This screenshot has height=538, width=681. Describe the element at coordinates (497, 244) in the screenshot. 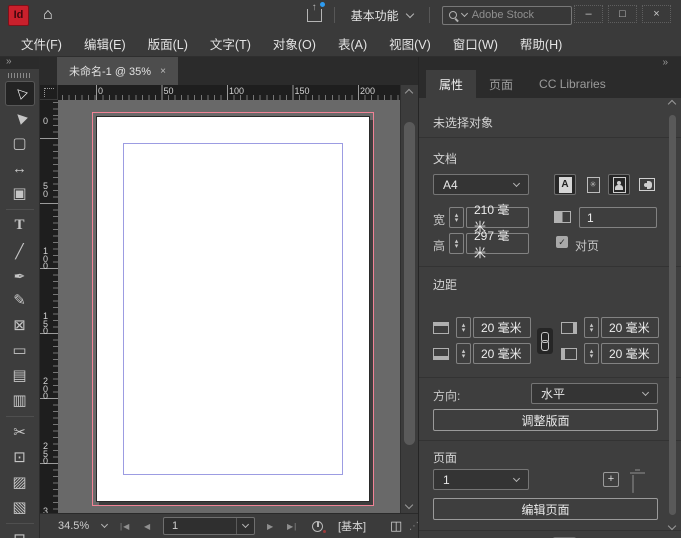

I see `height-field: 297 毫米` at that location.